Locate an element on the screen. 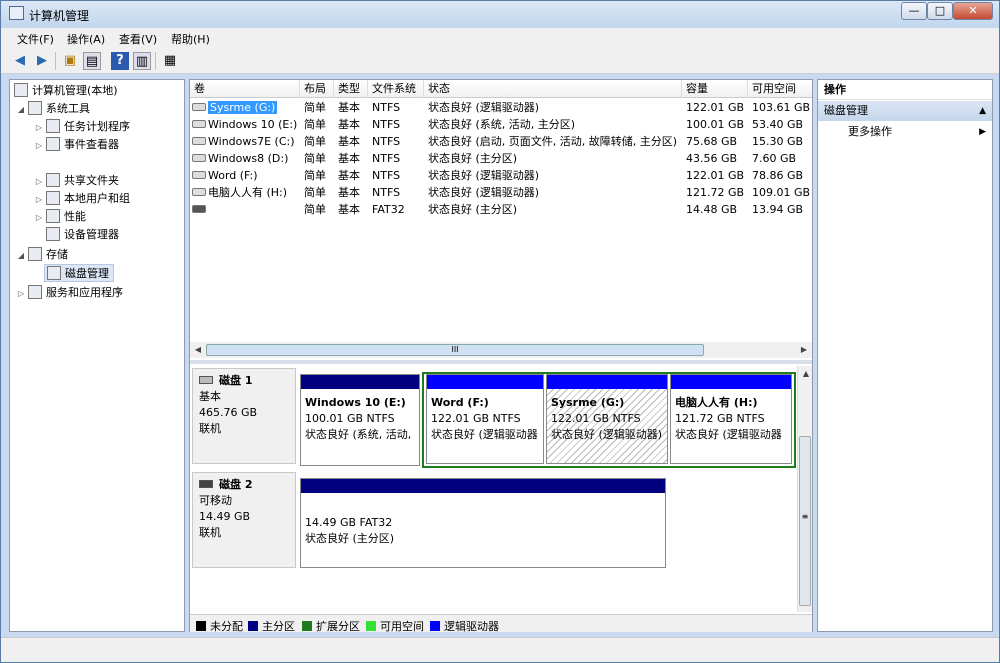  help-icon: ? is located at coordinates (120, 61).